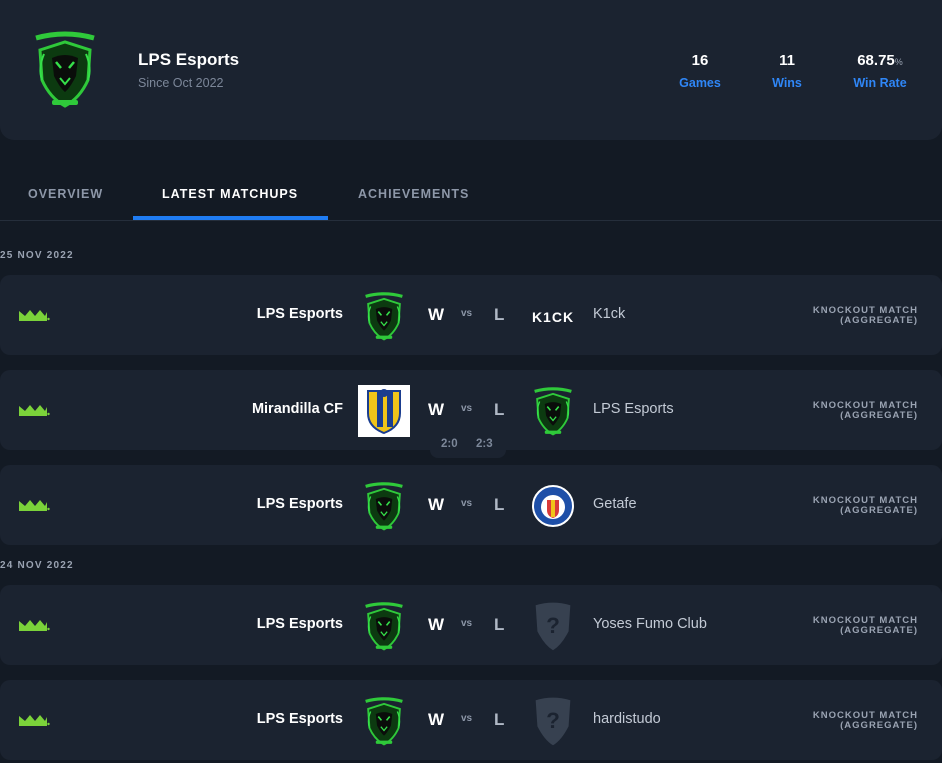  Describe the element at coordinates (230, 194) in the screenshot. I see `tab-latest-matchups: LATEST MATCHUPS` at that location.